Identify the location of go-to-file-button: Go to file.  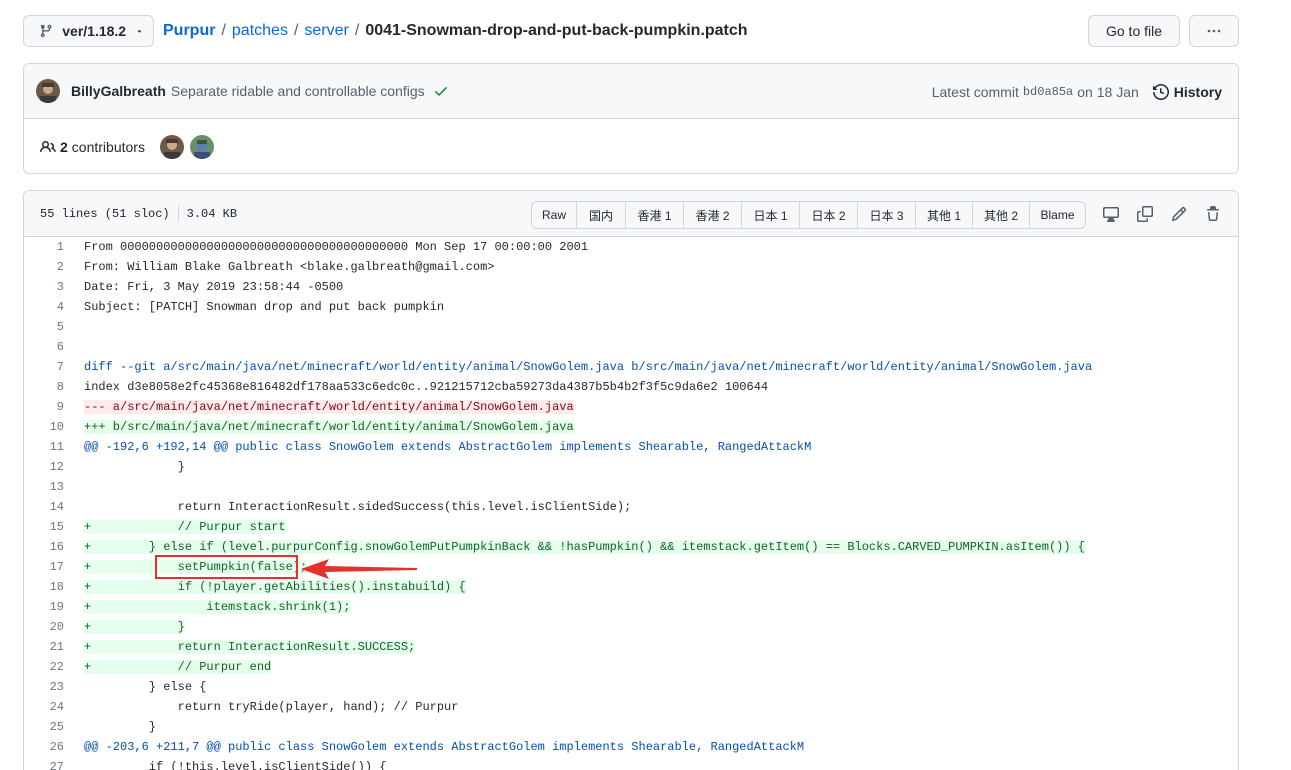
(1134, 31).